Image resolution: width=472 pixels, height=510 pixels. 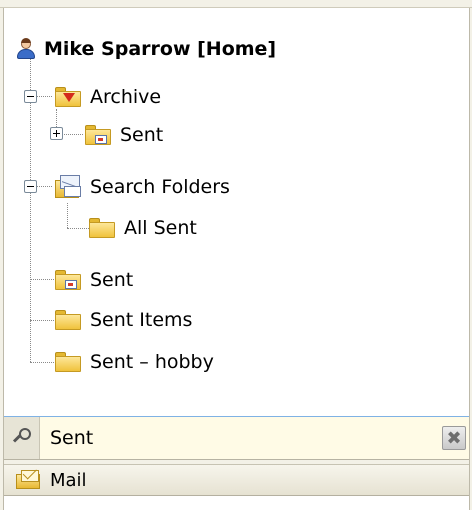 What do you see at coordinates (68, 97) in the screenshot?
I see `archive-folder-icon` at bounding box center [68, 97].